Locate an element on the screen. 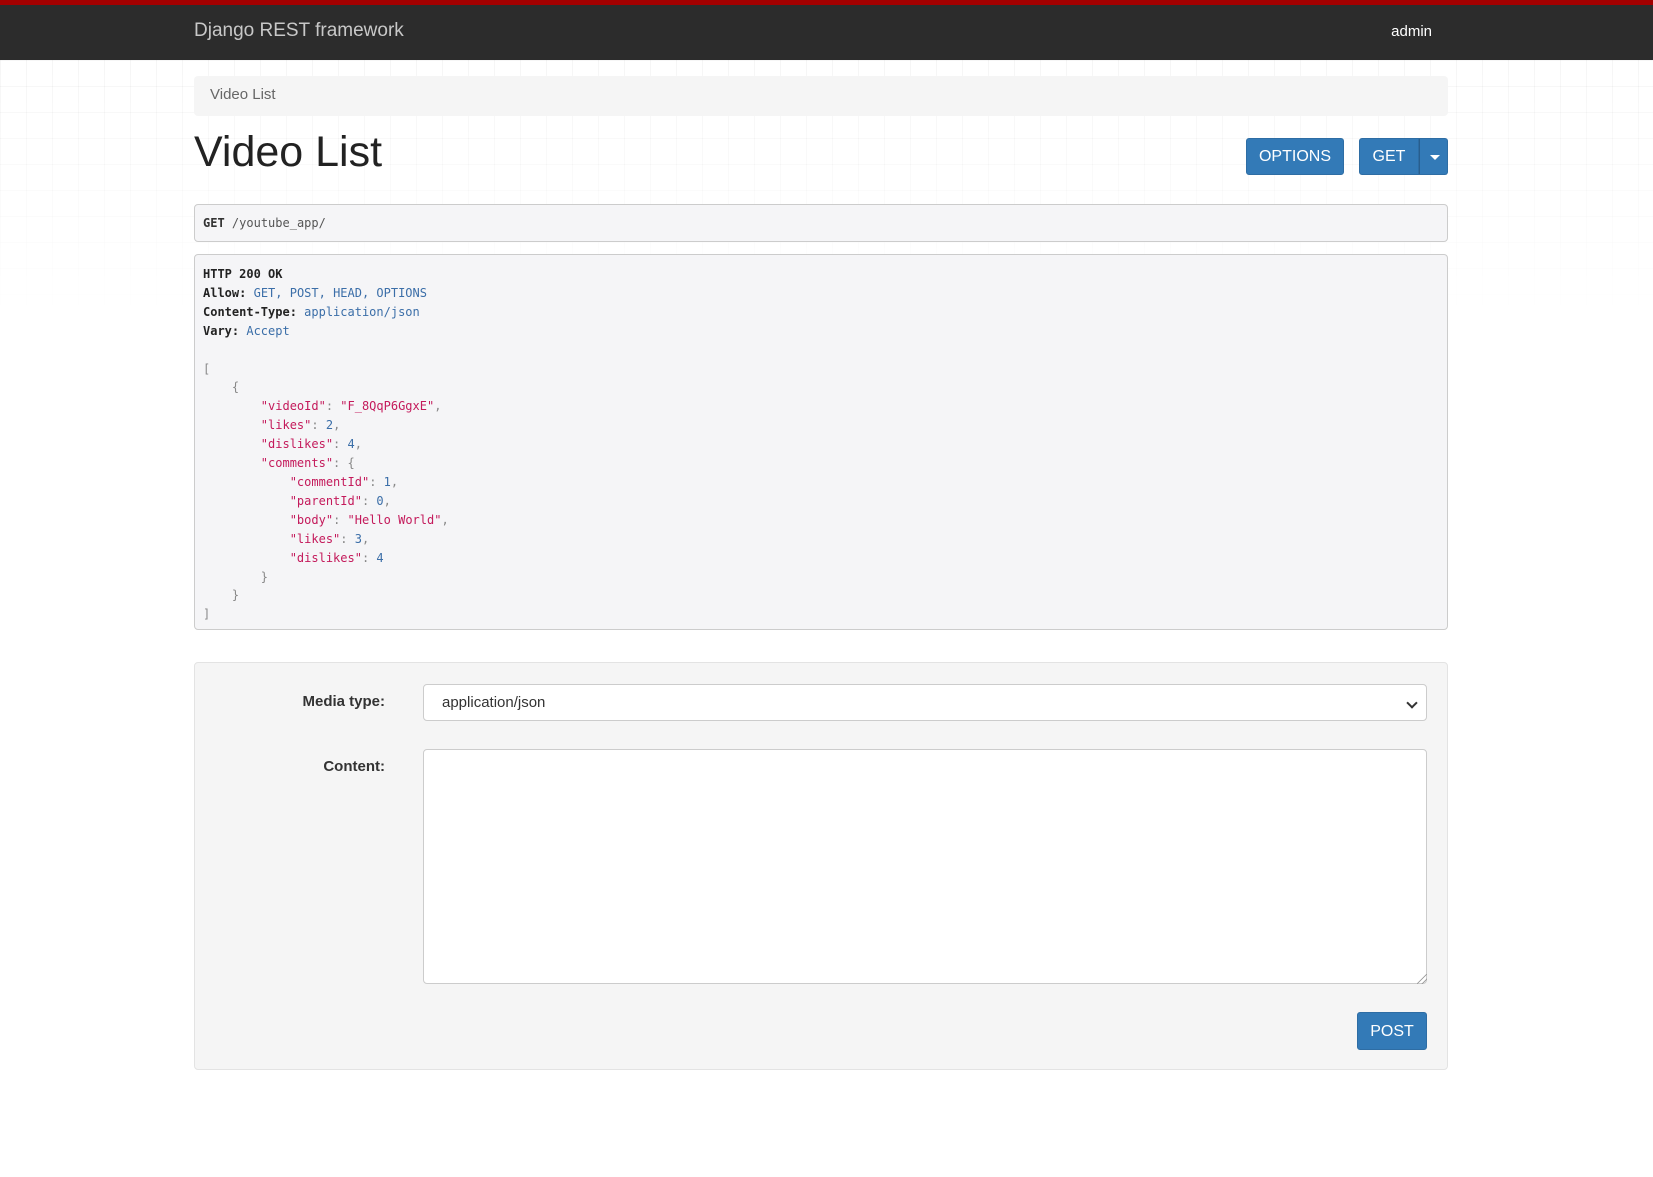 The width and height of the screenshot is (1653, 1177). content-label: Content: is located at coordinates (354, 766).